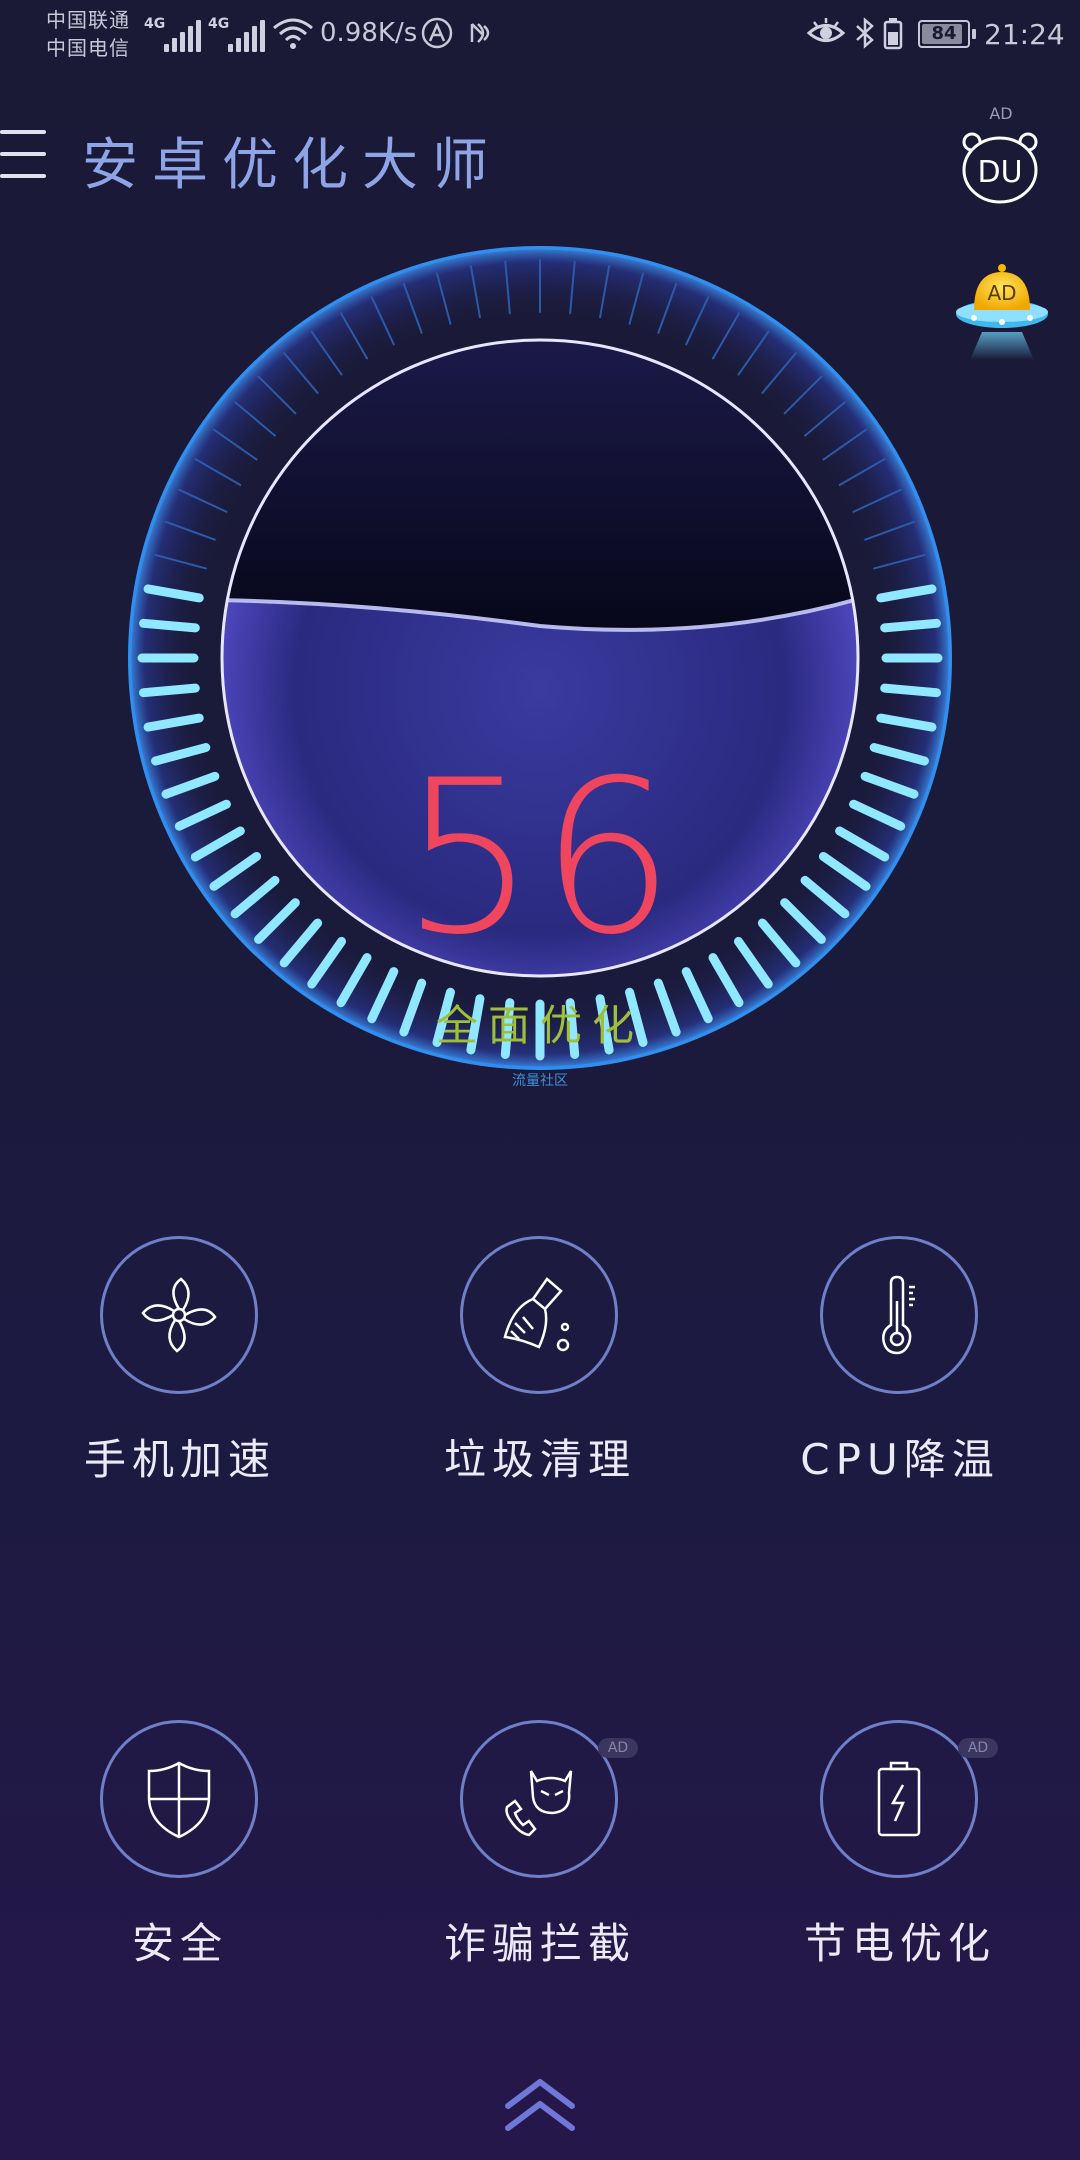  What do you see at coordinates (1024, 34) in the screenshot?
I see `clock: 21:24` at bounding box center [1024, 34].